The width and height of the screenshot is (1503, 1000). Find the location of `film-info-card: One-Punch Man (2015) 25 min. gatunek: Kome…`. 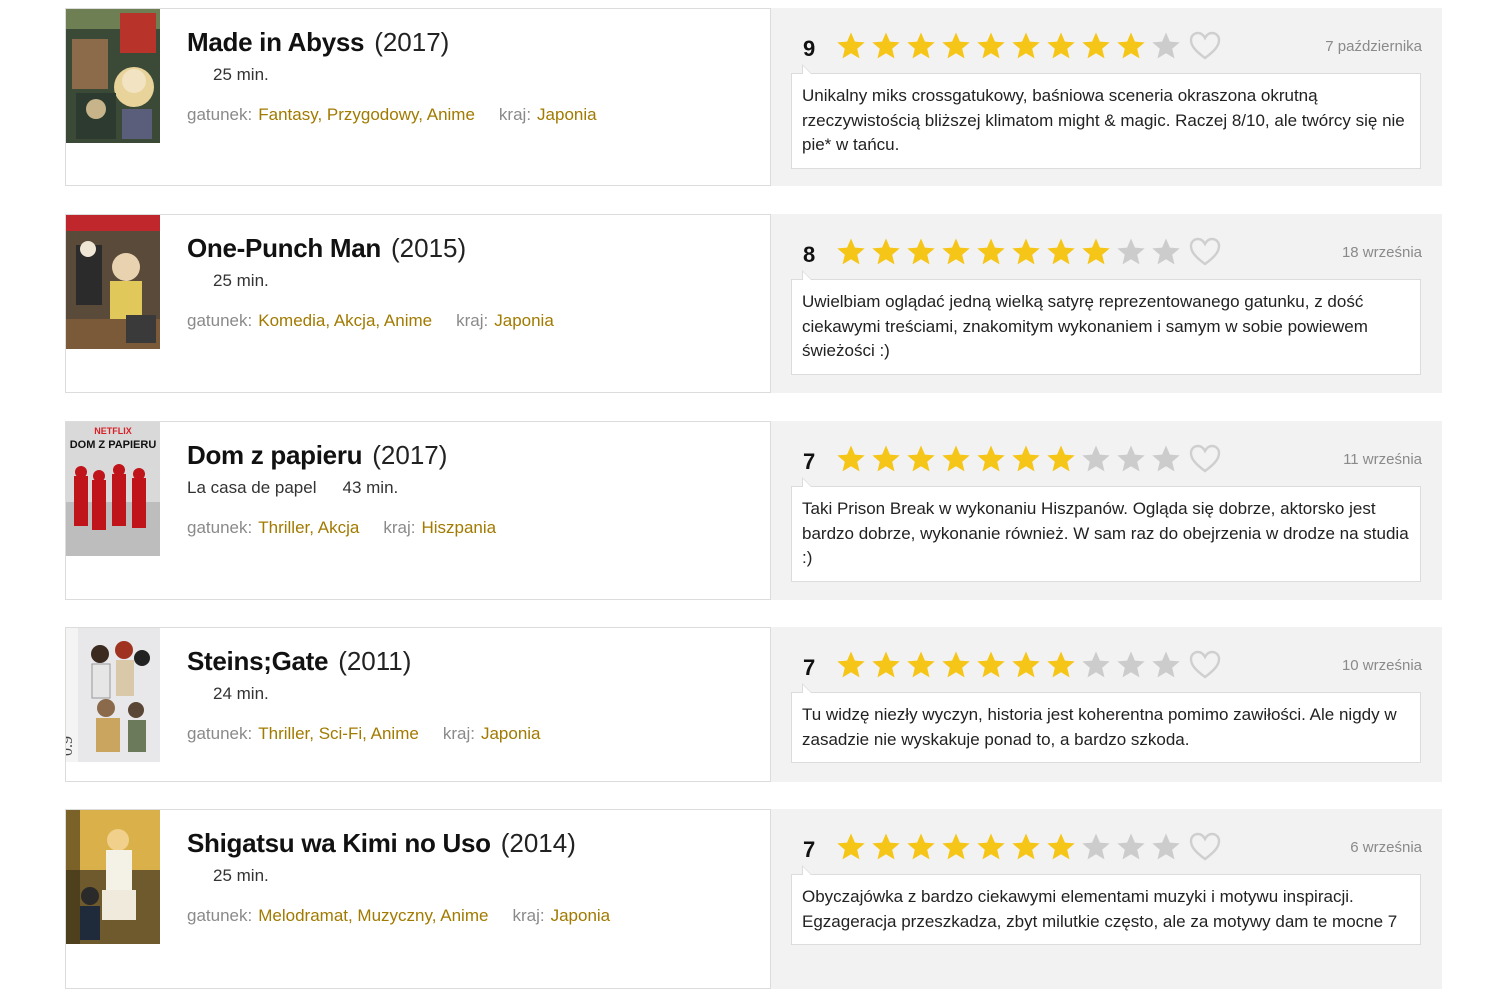

film-info-card: One-Punch Man (2015) 25 min. gatunek: Kome… is located at coordinates (418, 303).